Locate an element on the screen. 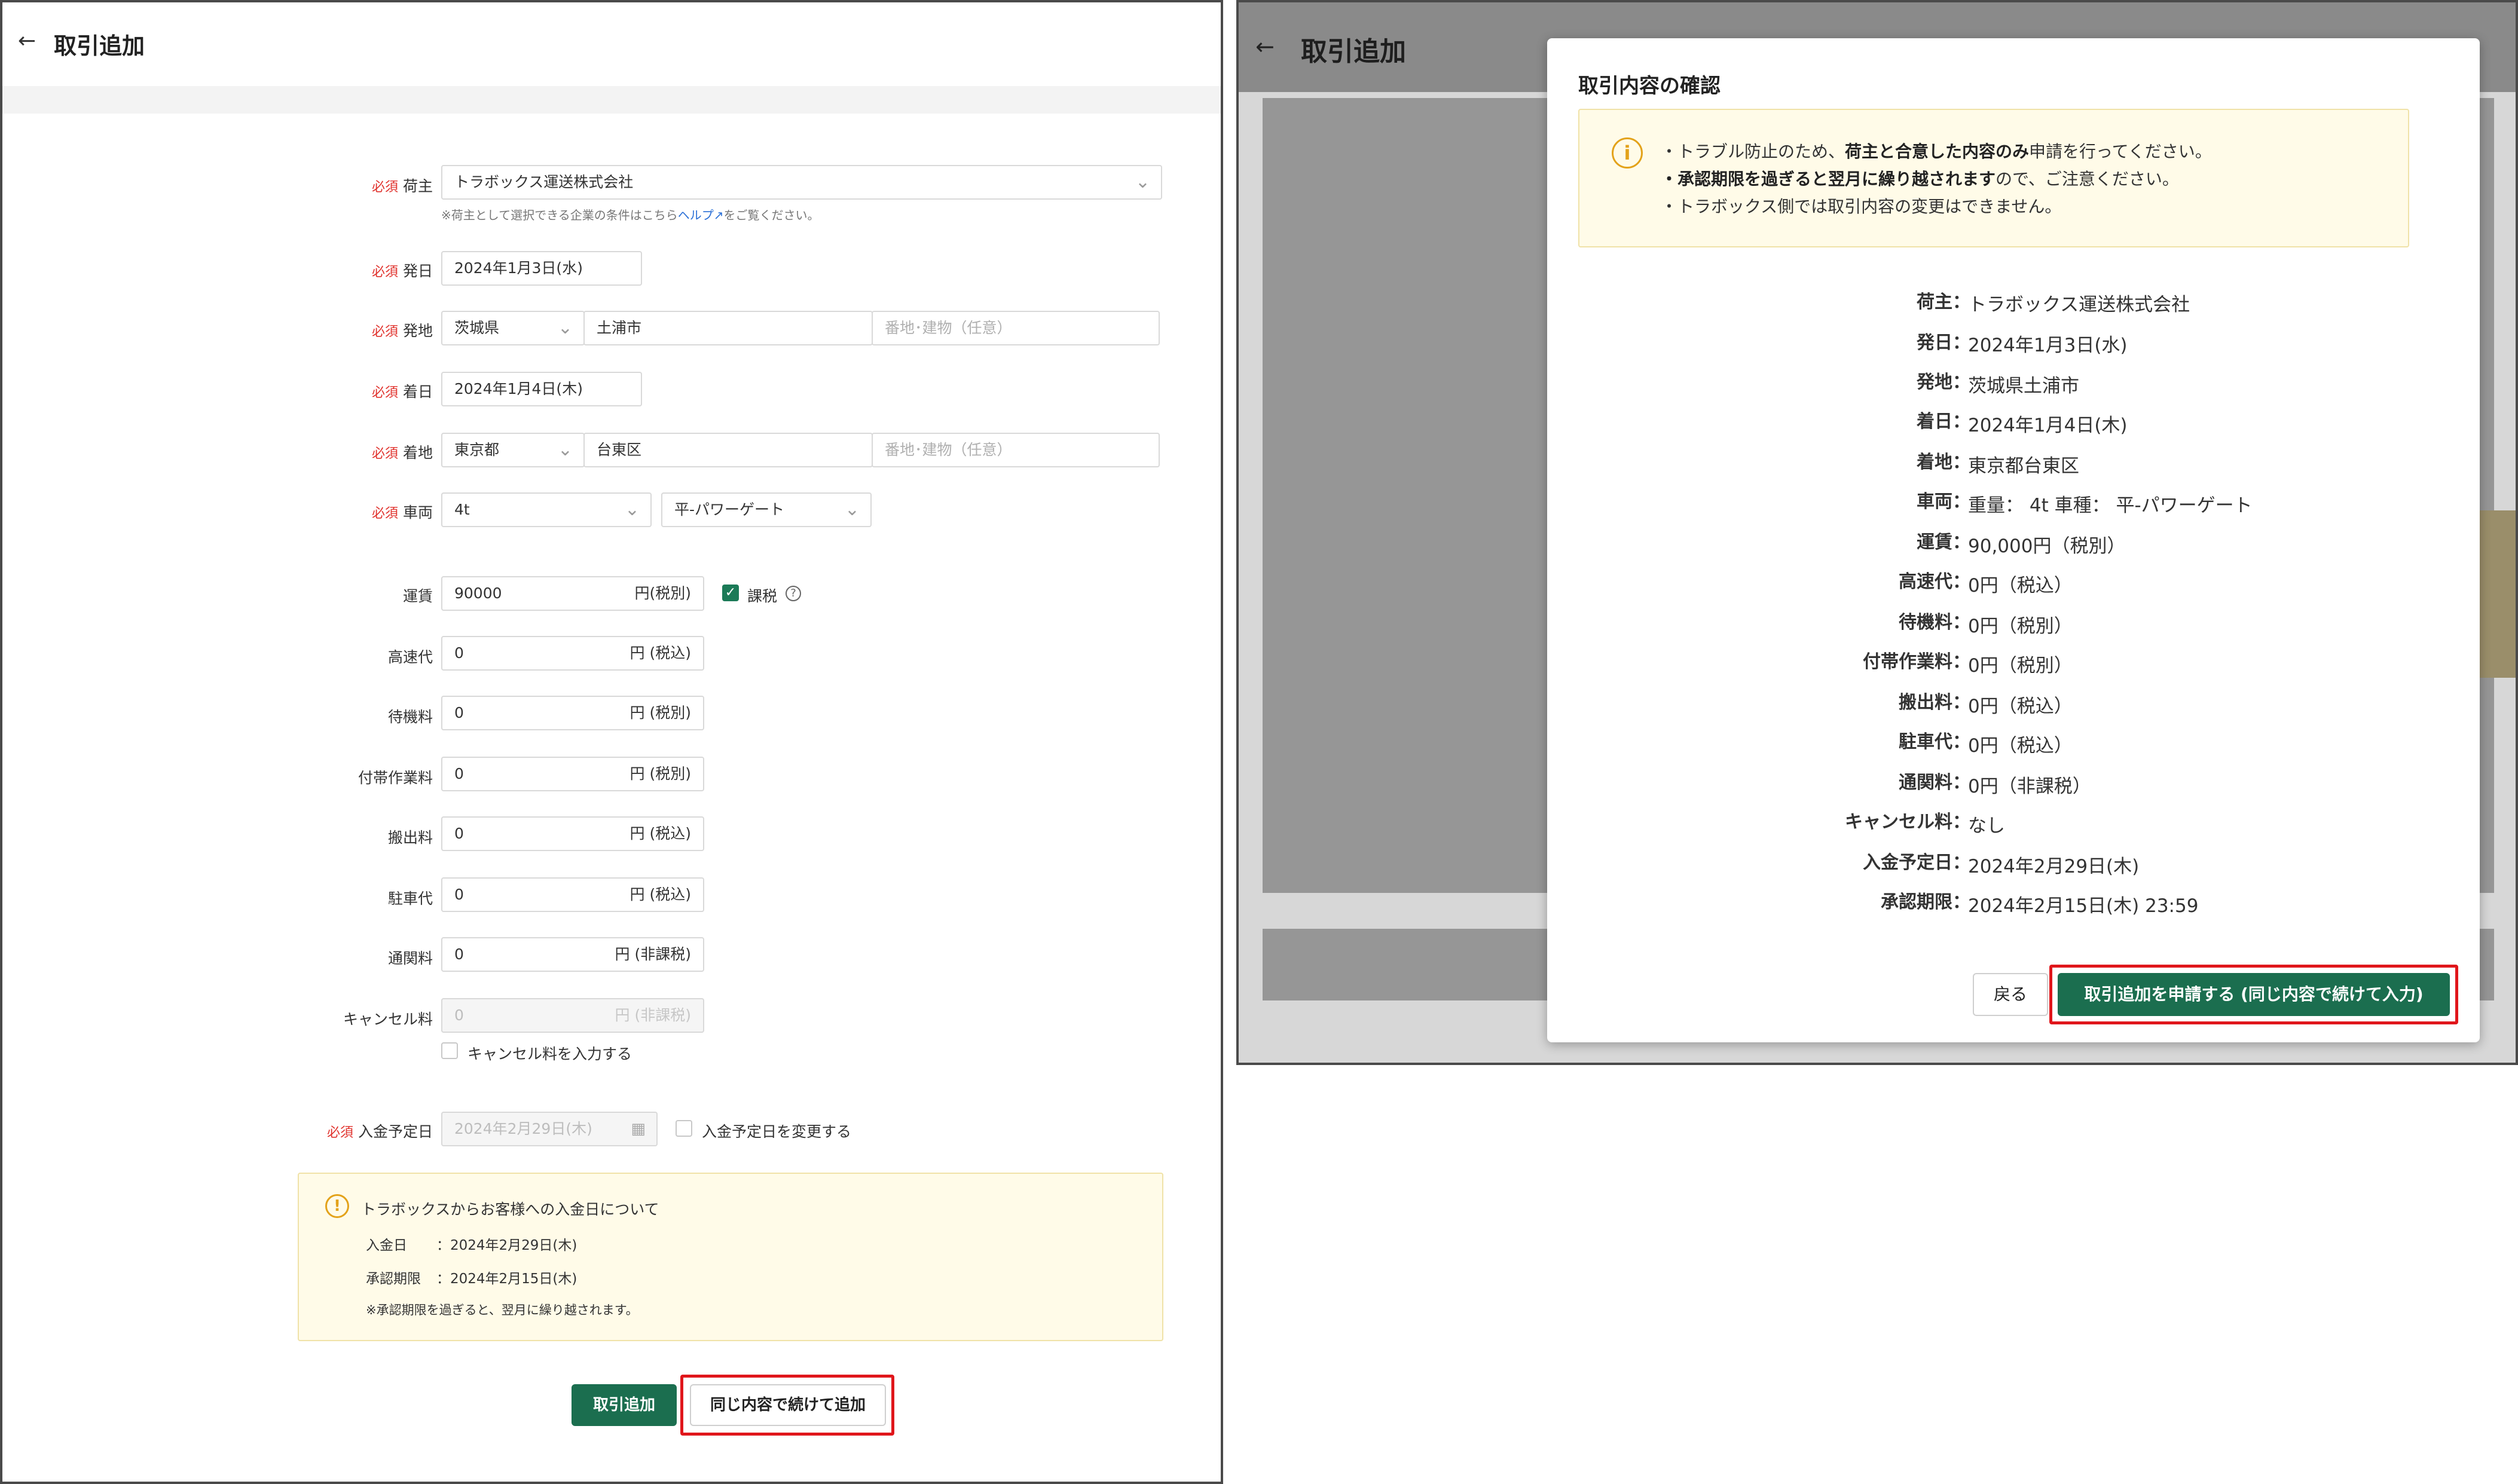 This screenshot has height=1484, width=2518. summary-label: 荷主： is located at coordinates (1943, 302).